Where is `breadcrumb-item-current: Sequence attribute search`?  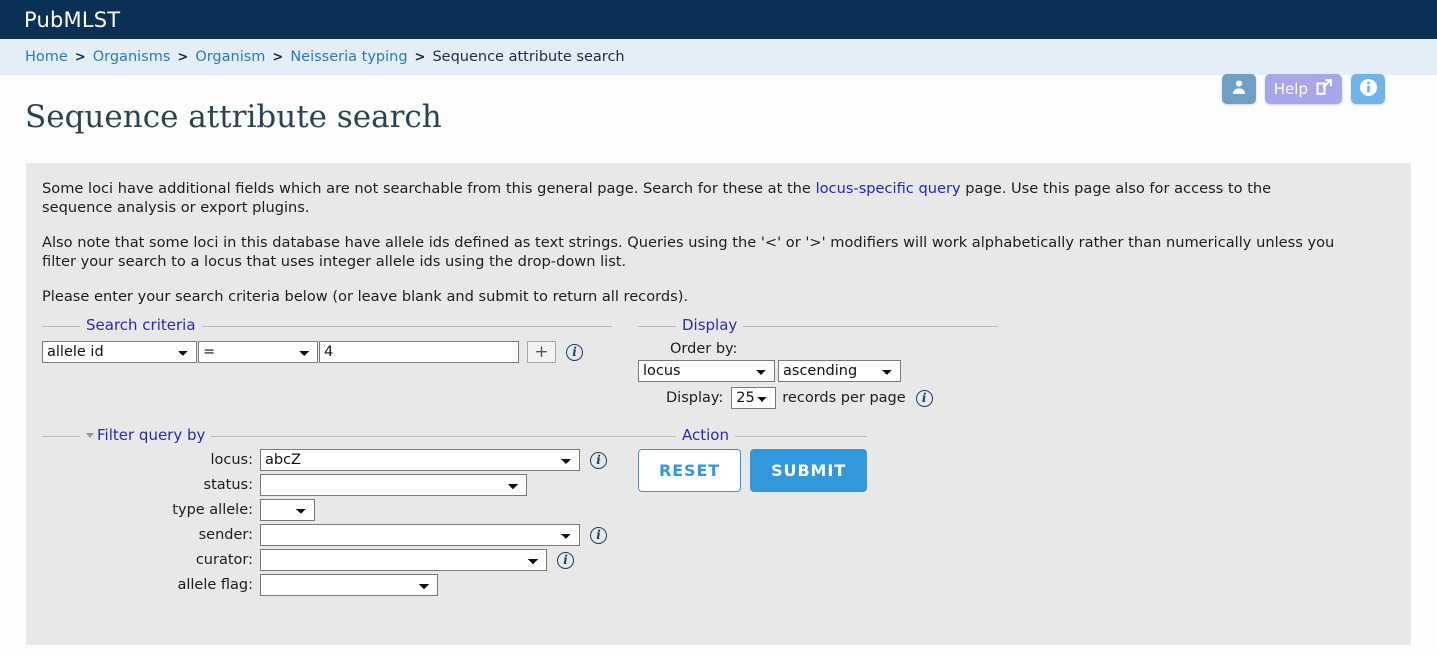
breadcrumb-item-current: Sequence attribute search is located at coordinates (528, 57).